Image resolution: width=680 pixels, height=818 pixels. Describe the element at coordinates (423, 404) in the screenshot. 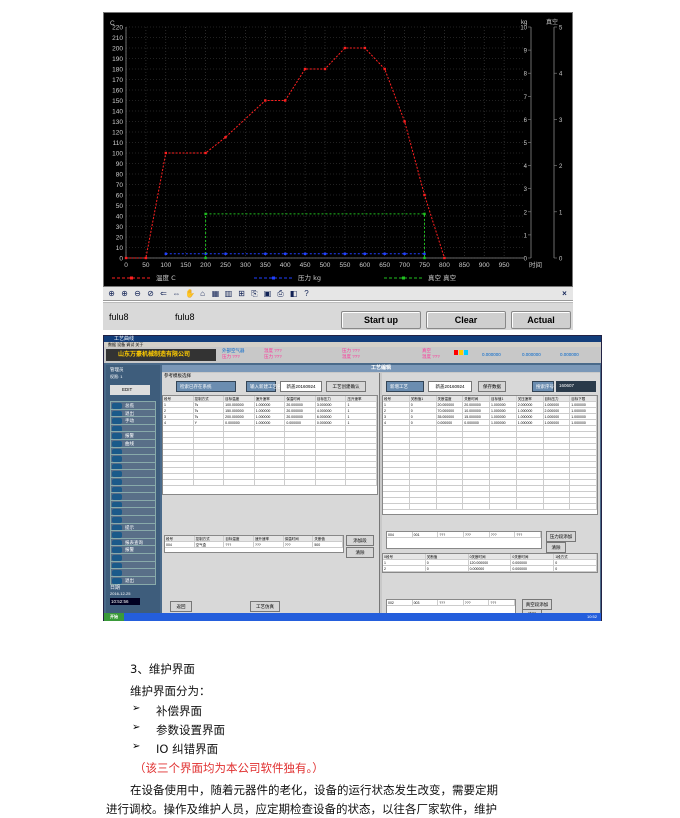

I see `table-cell: 0` at that location.